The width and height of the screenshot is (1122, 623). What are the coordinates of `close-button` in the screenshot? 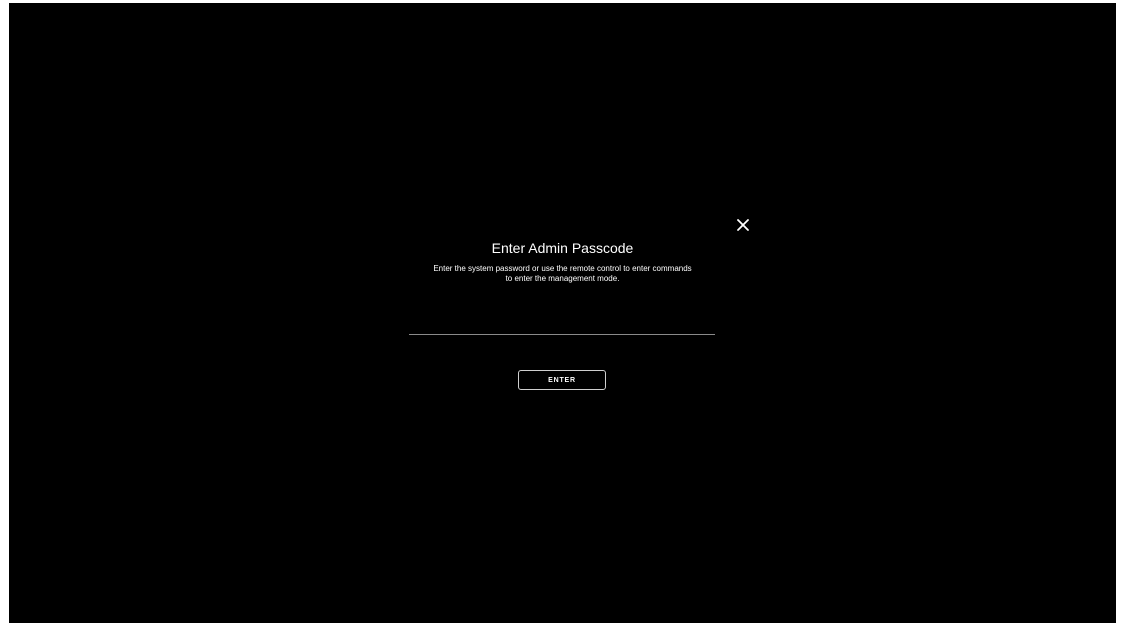 It's located at (743, 225).